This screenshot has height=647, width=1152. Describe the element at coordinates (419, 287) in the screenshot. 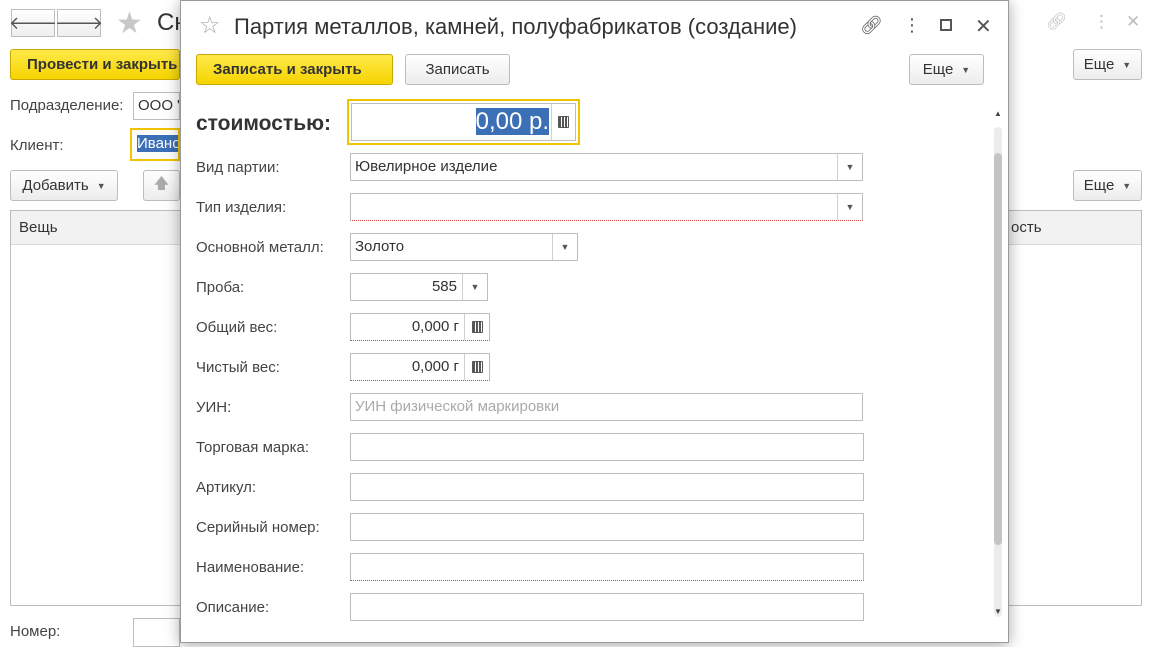

I see `probe-field: 585 ▼` at that location.